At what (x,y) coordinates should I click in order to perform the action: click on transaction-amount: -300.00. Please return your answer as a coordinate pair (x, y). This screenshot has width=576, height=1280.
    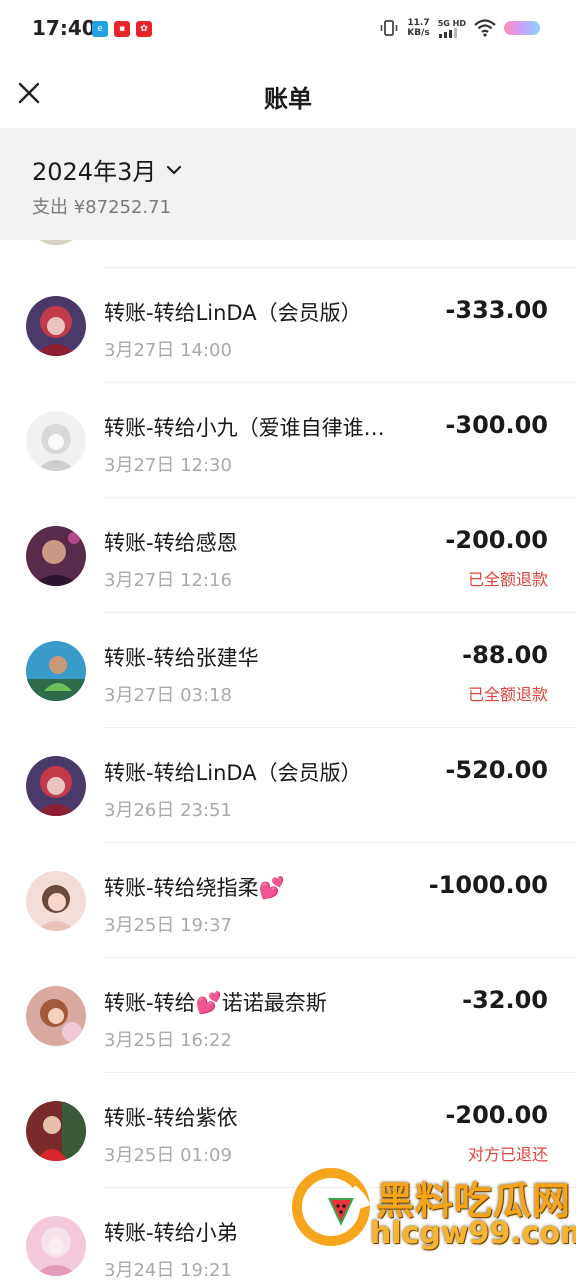
    Looking at the image, I should click on (496, 425).